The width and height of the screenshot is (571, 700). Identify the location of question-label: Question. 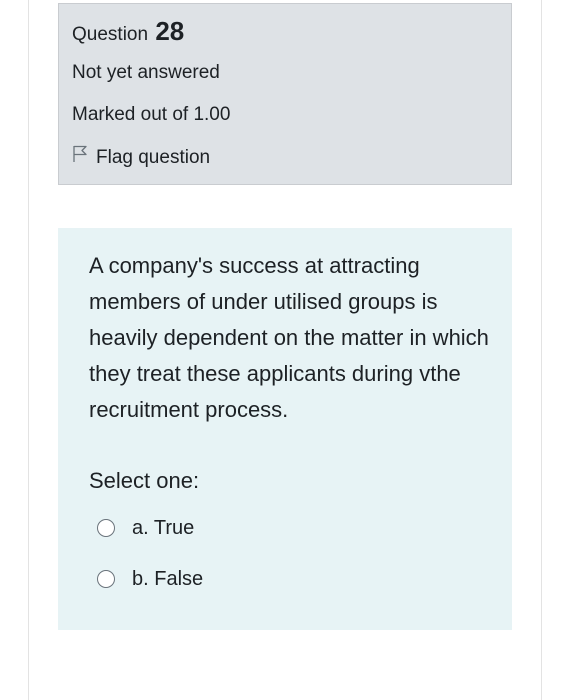
(110, 34).